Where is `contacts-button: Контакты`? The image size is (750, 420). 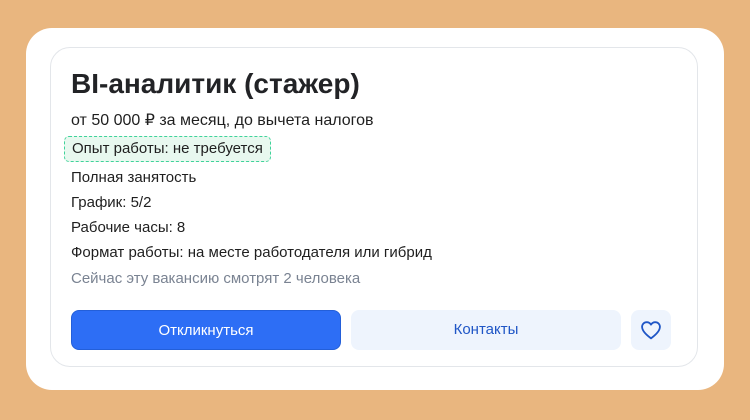 contacts-button: Контакты is located at coordinates (486, 330).